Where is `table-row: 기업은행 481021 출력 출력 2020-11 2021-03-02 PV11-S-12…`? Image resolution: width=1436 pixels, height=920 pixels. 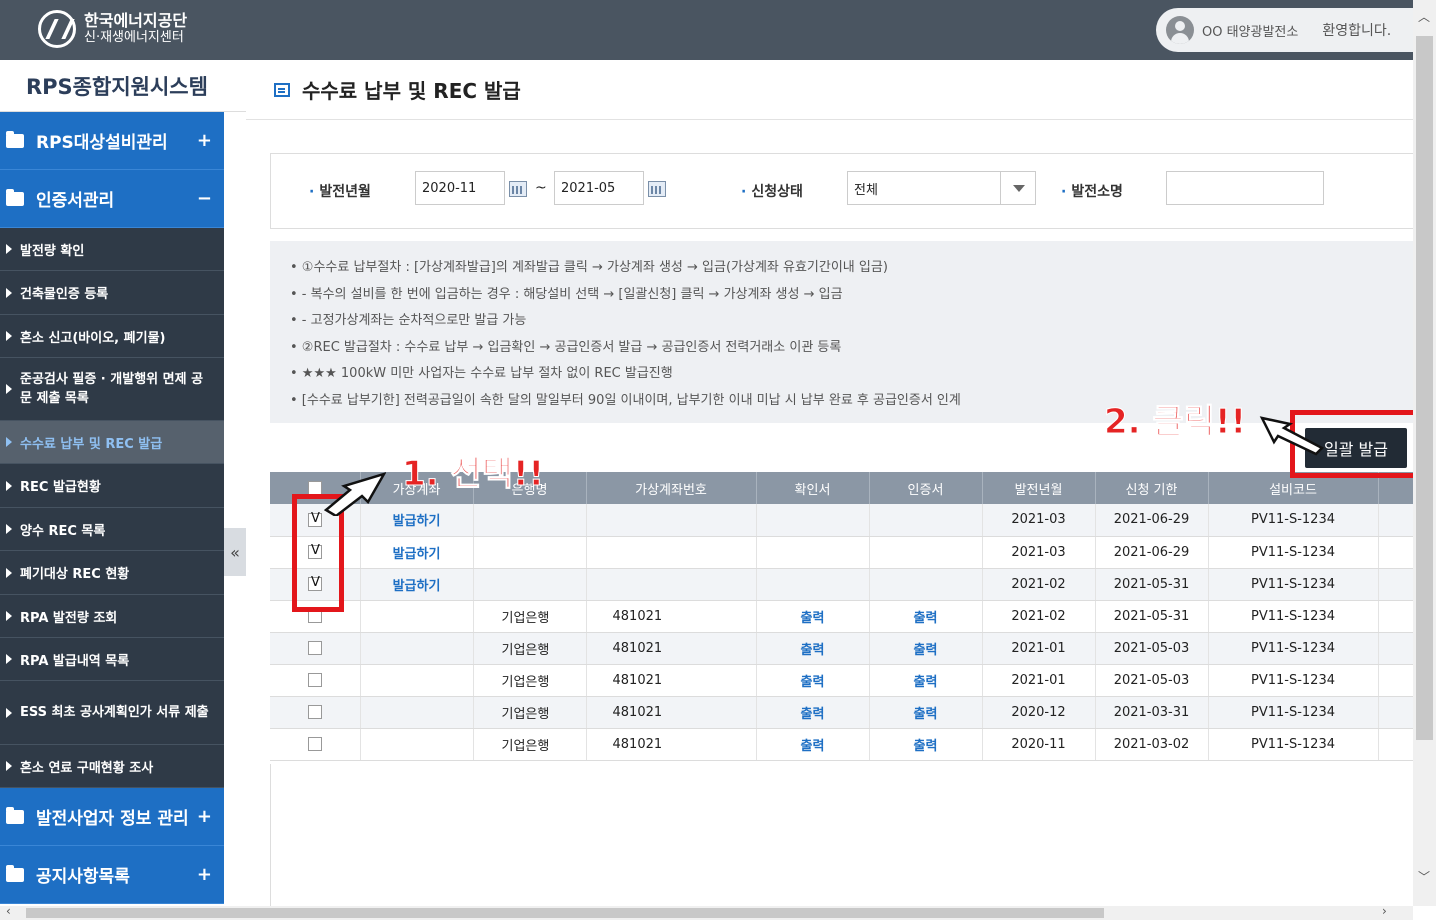
table-row: 기업은행 481021 출력 출력 2020-11 2021-03-02 PV11-S-12… is located at coordinates (842, 744).